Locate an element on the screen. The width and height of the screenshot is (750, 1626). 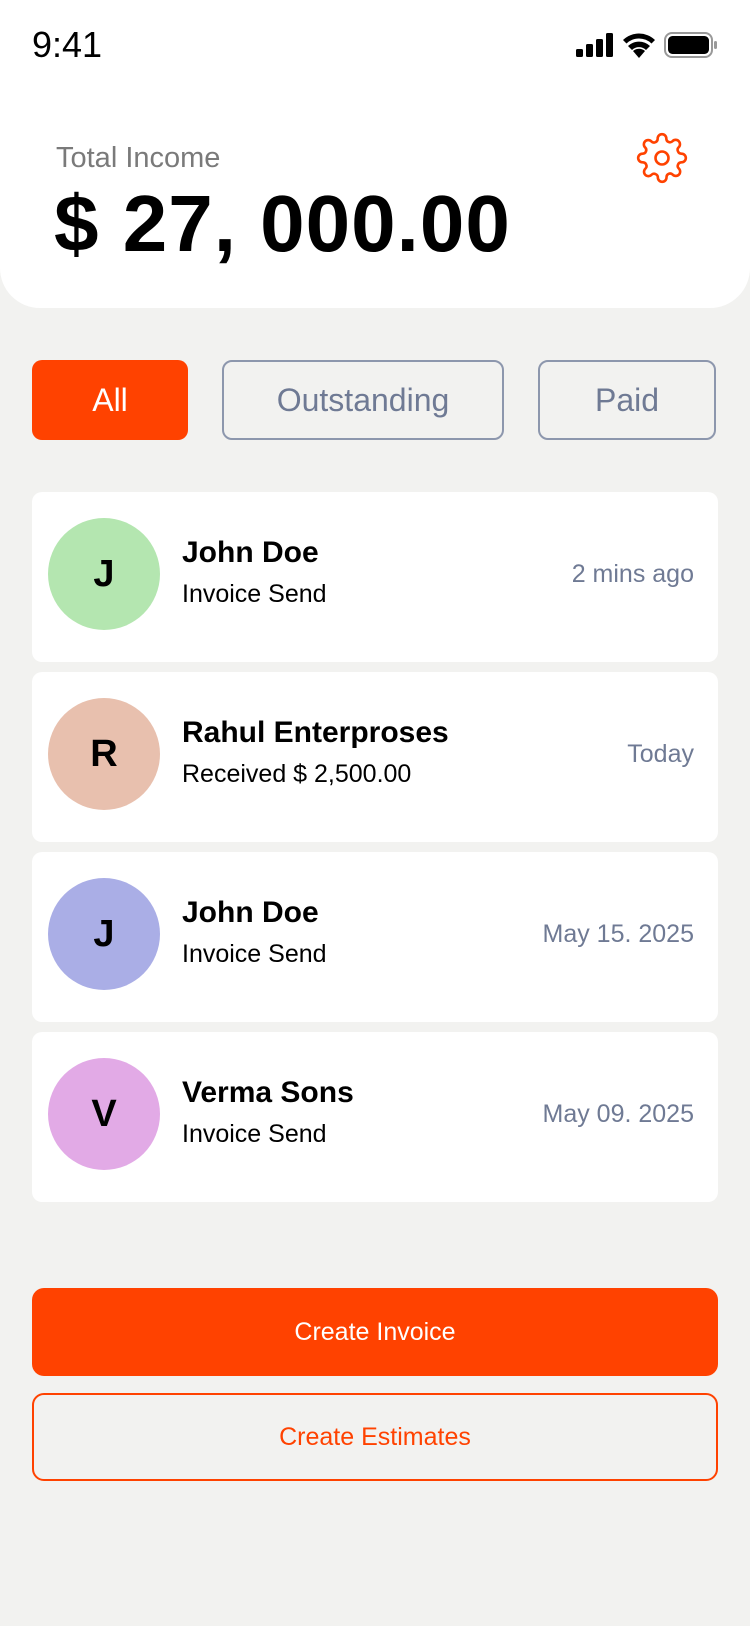
gear-icon is located at coordinates (662, 158).